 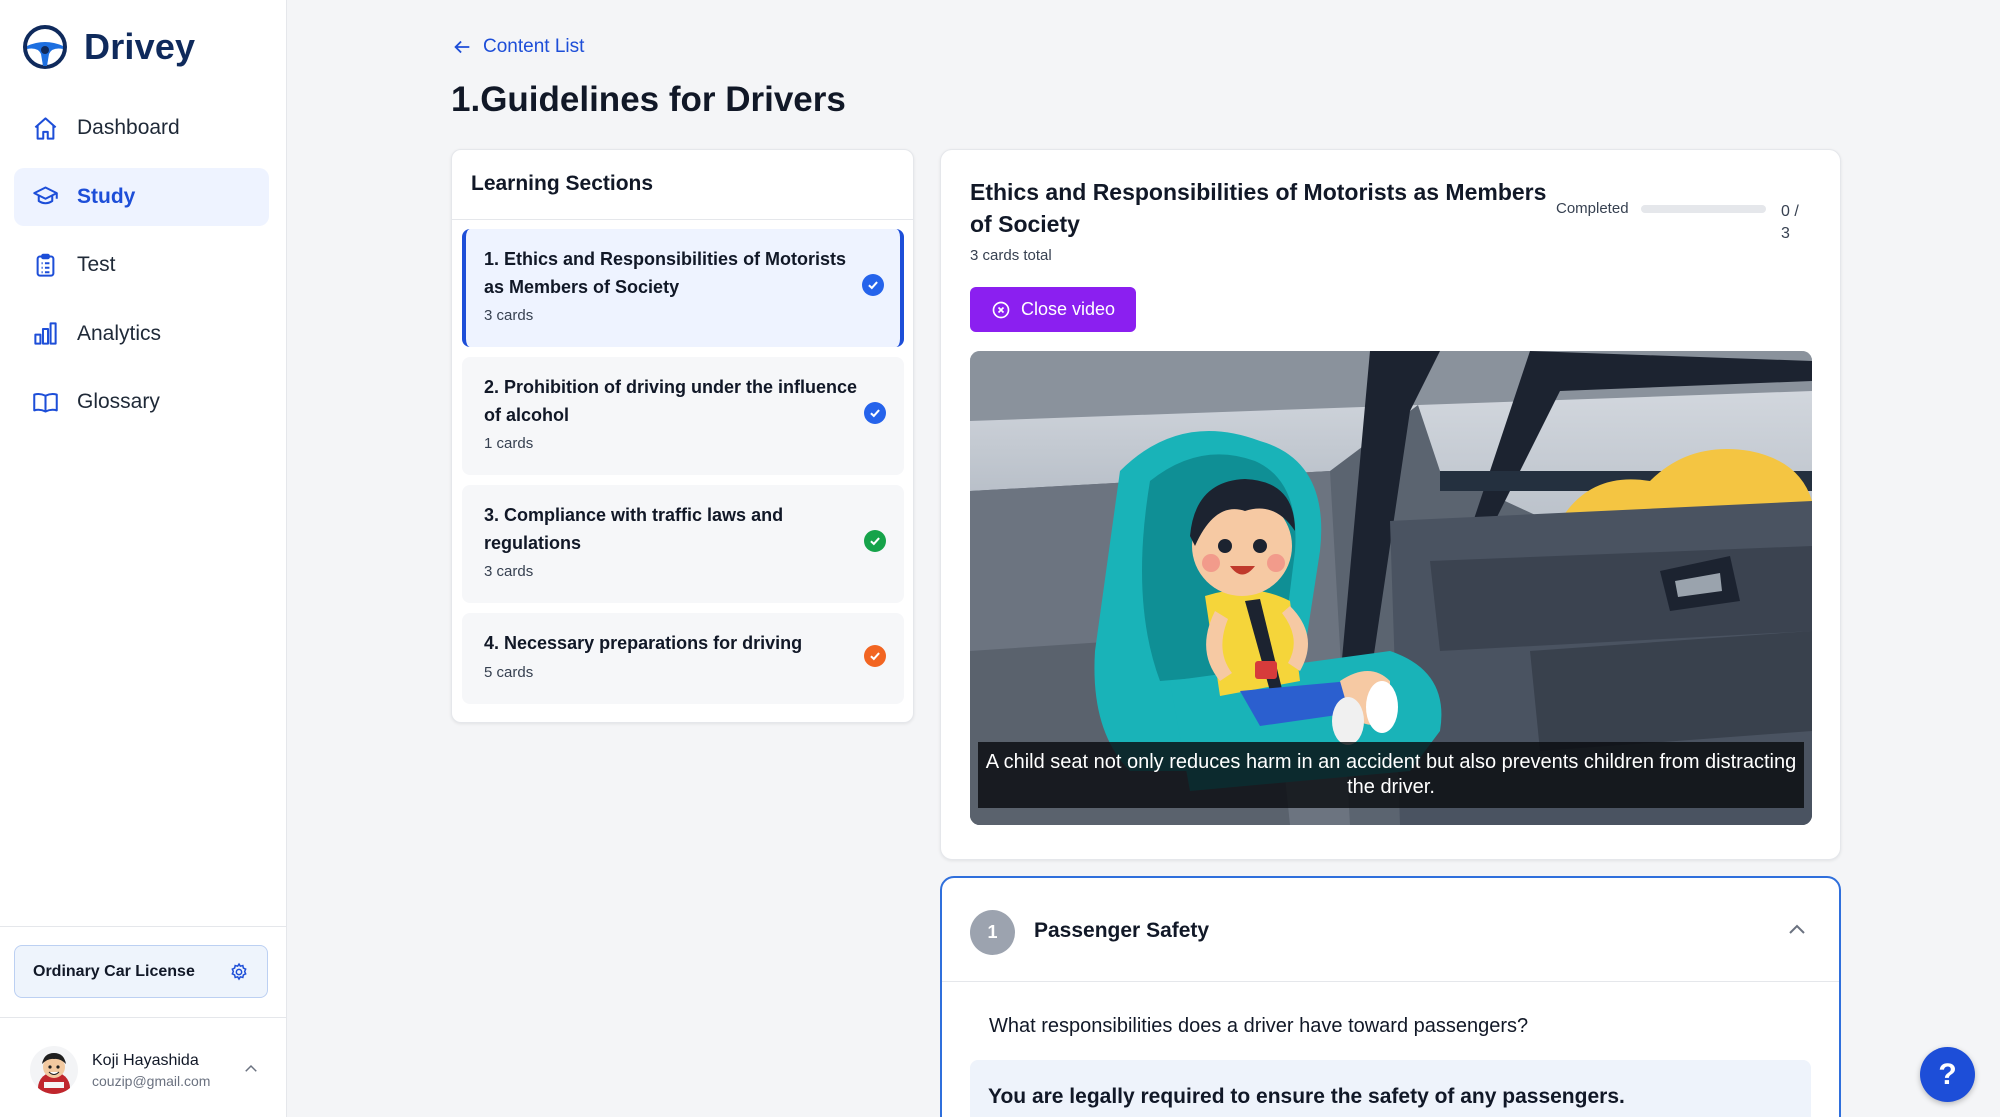 What do you see at coordinates (145, 1070) in the screenshot?
I see `user-profile: Koji Hayashida couzip@gmail.com` at bounding box center [145, 1070].